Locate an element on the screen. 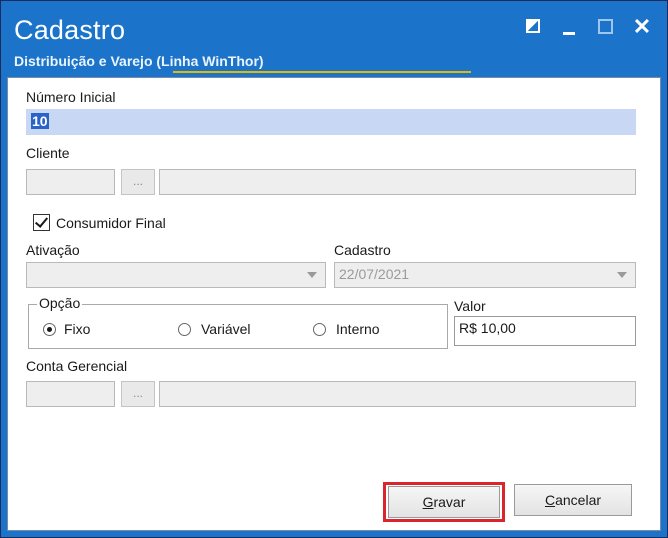  opcao-group-label: Opção is located at coordinates (60, 303).